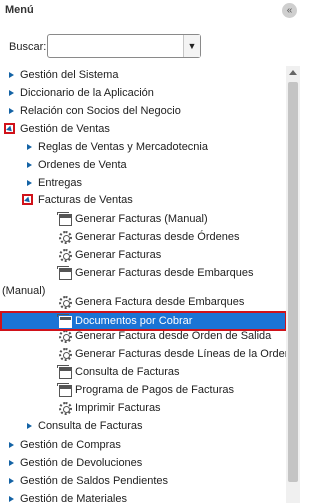 This screenshot has width=320, height=503. I want to click on tree-item-entregas: Entregas, so click(143, 183).